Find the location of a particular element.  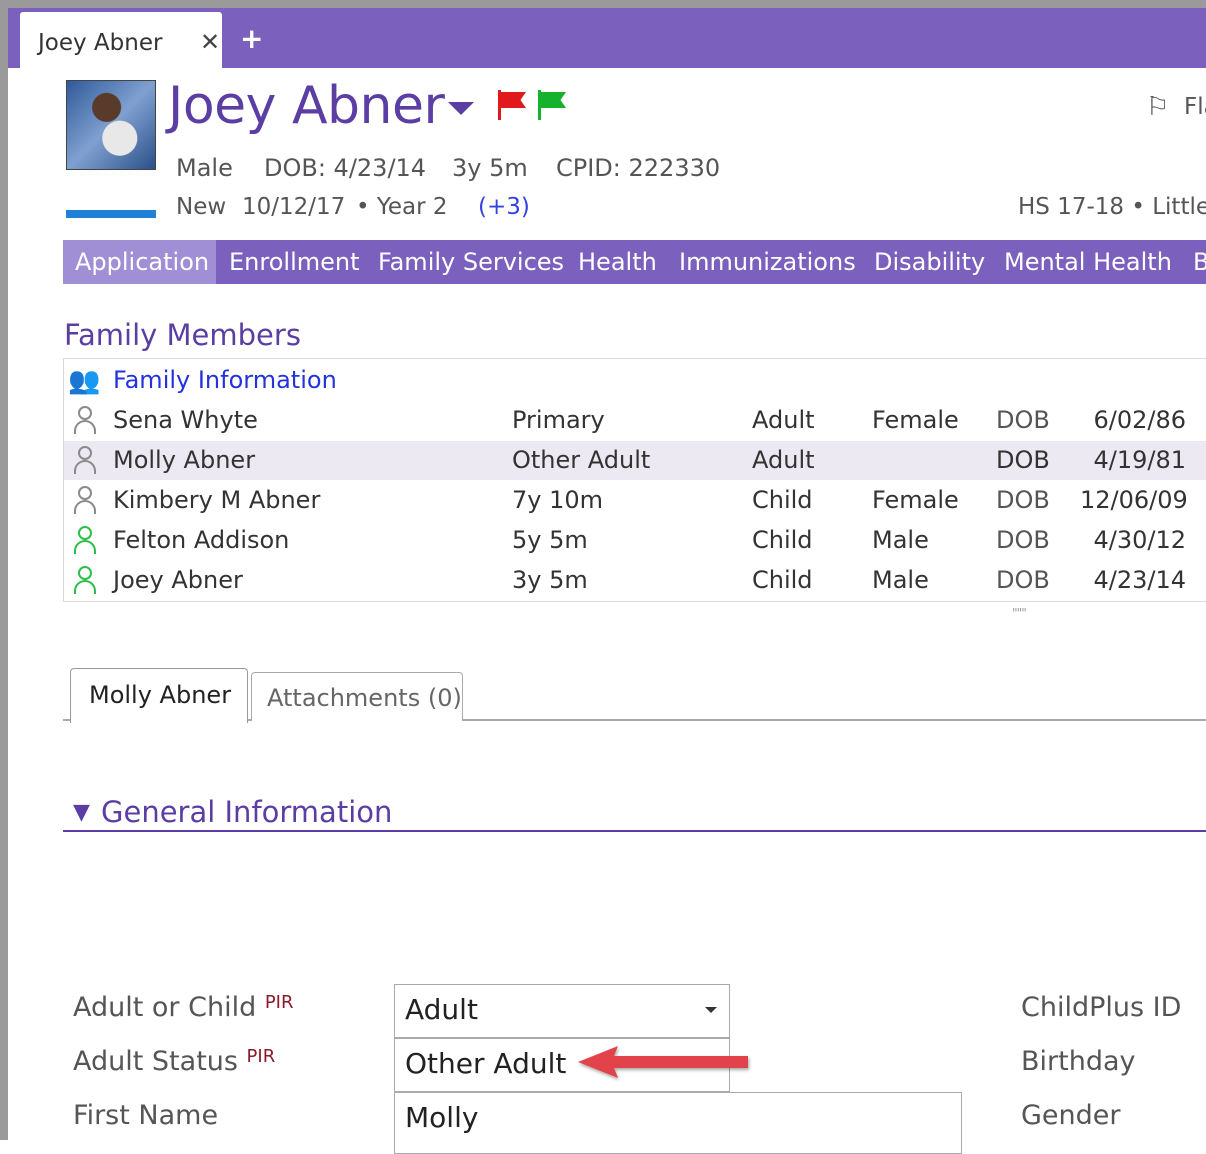

status-bar is located at coordinates (111, 214).